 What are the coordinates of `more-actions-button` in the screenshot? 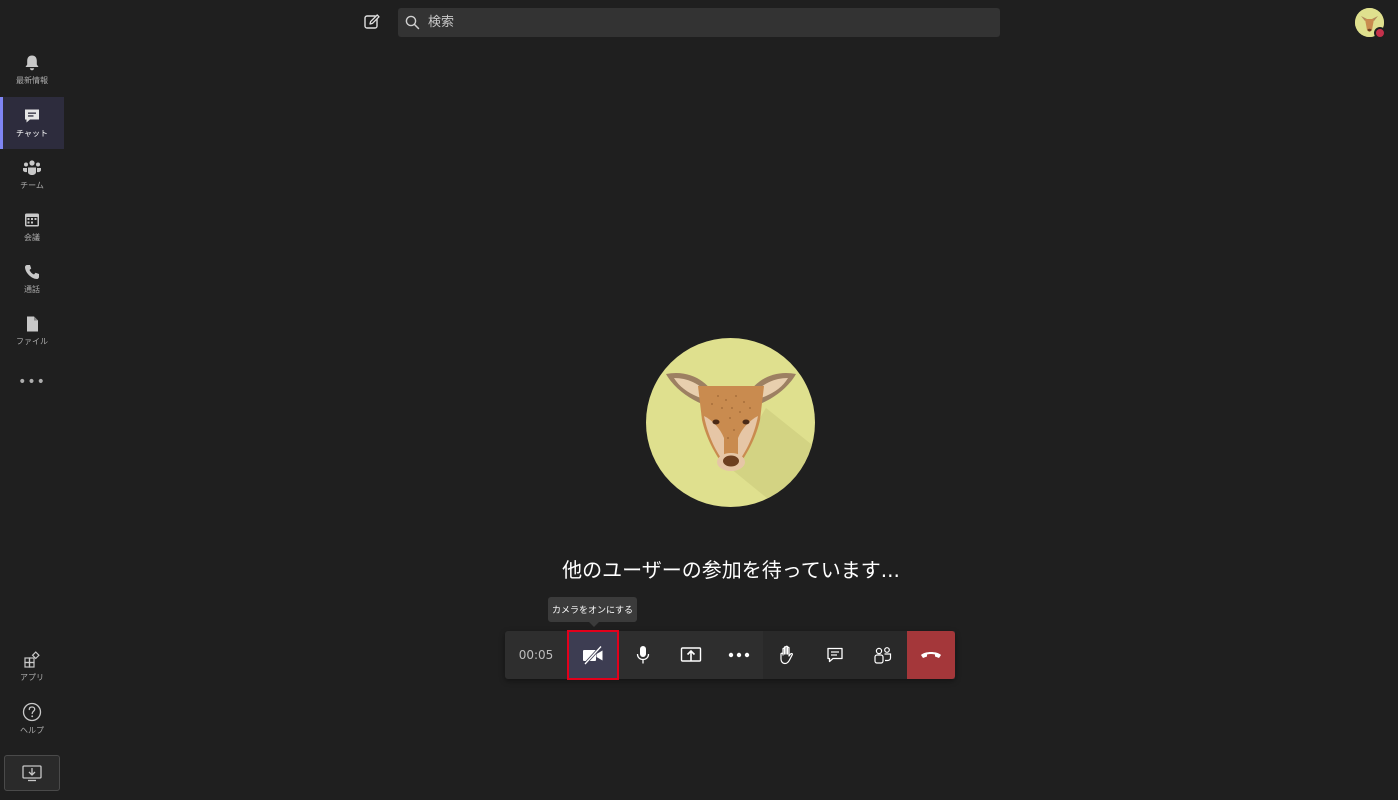 It's located at (739, 655).